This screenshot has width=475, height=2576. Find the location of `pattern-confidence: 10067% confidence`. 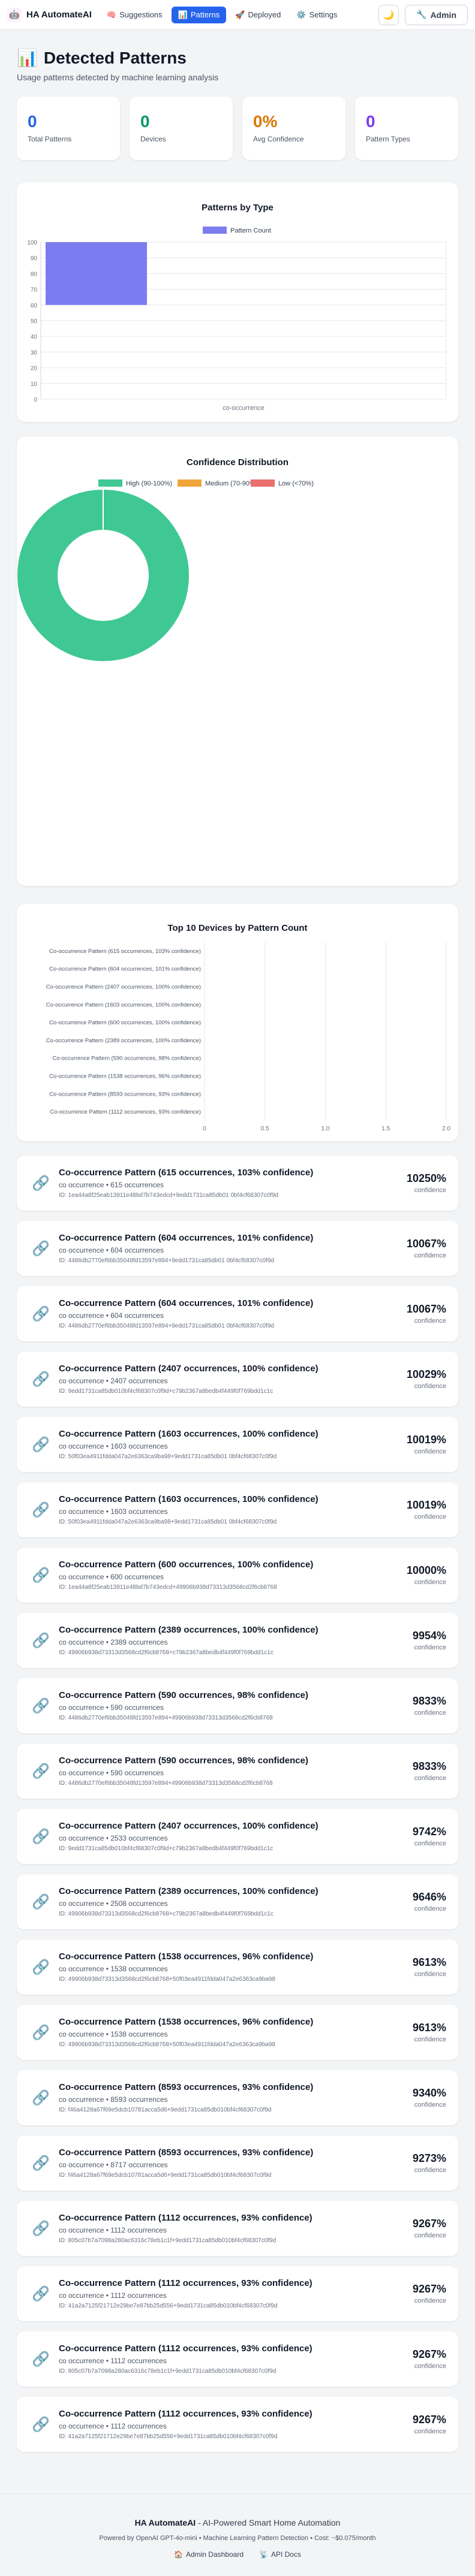

pattern-confidence: 10067% confidence is located at coordinates (426, 1314).